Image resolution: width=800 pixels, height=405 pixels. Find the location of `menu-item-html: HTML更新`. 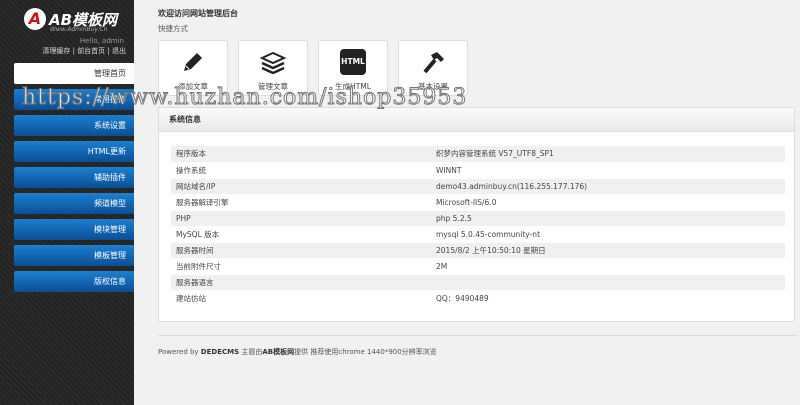

menu-item-html: HTML更新 is located at coordinates (74, 151).